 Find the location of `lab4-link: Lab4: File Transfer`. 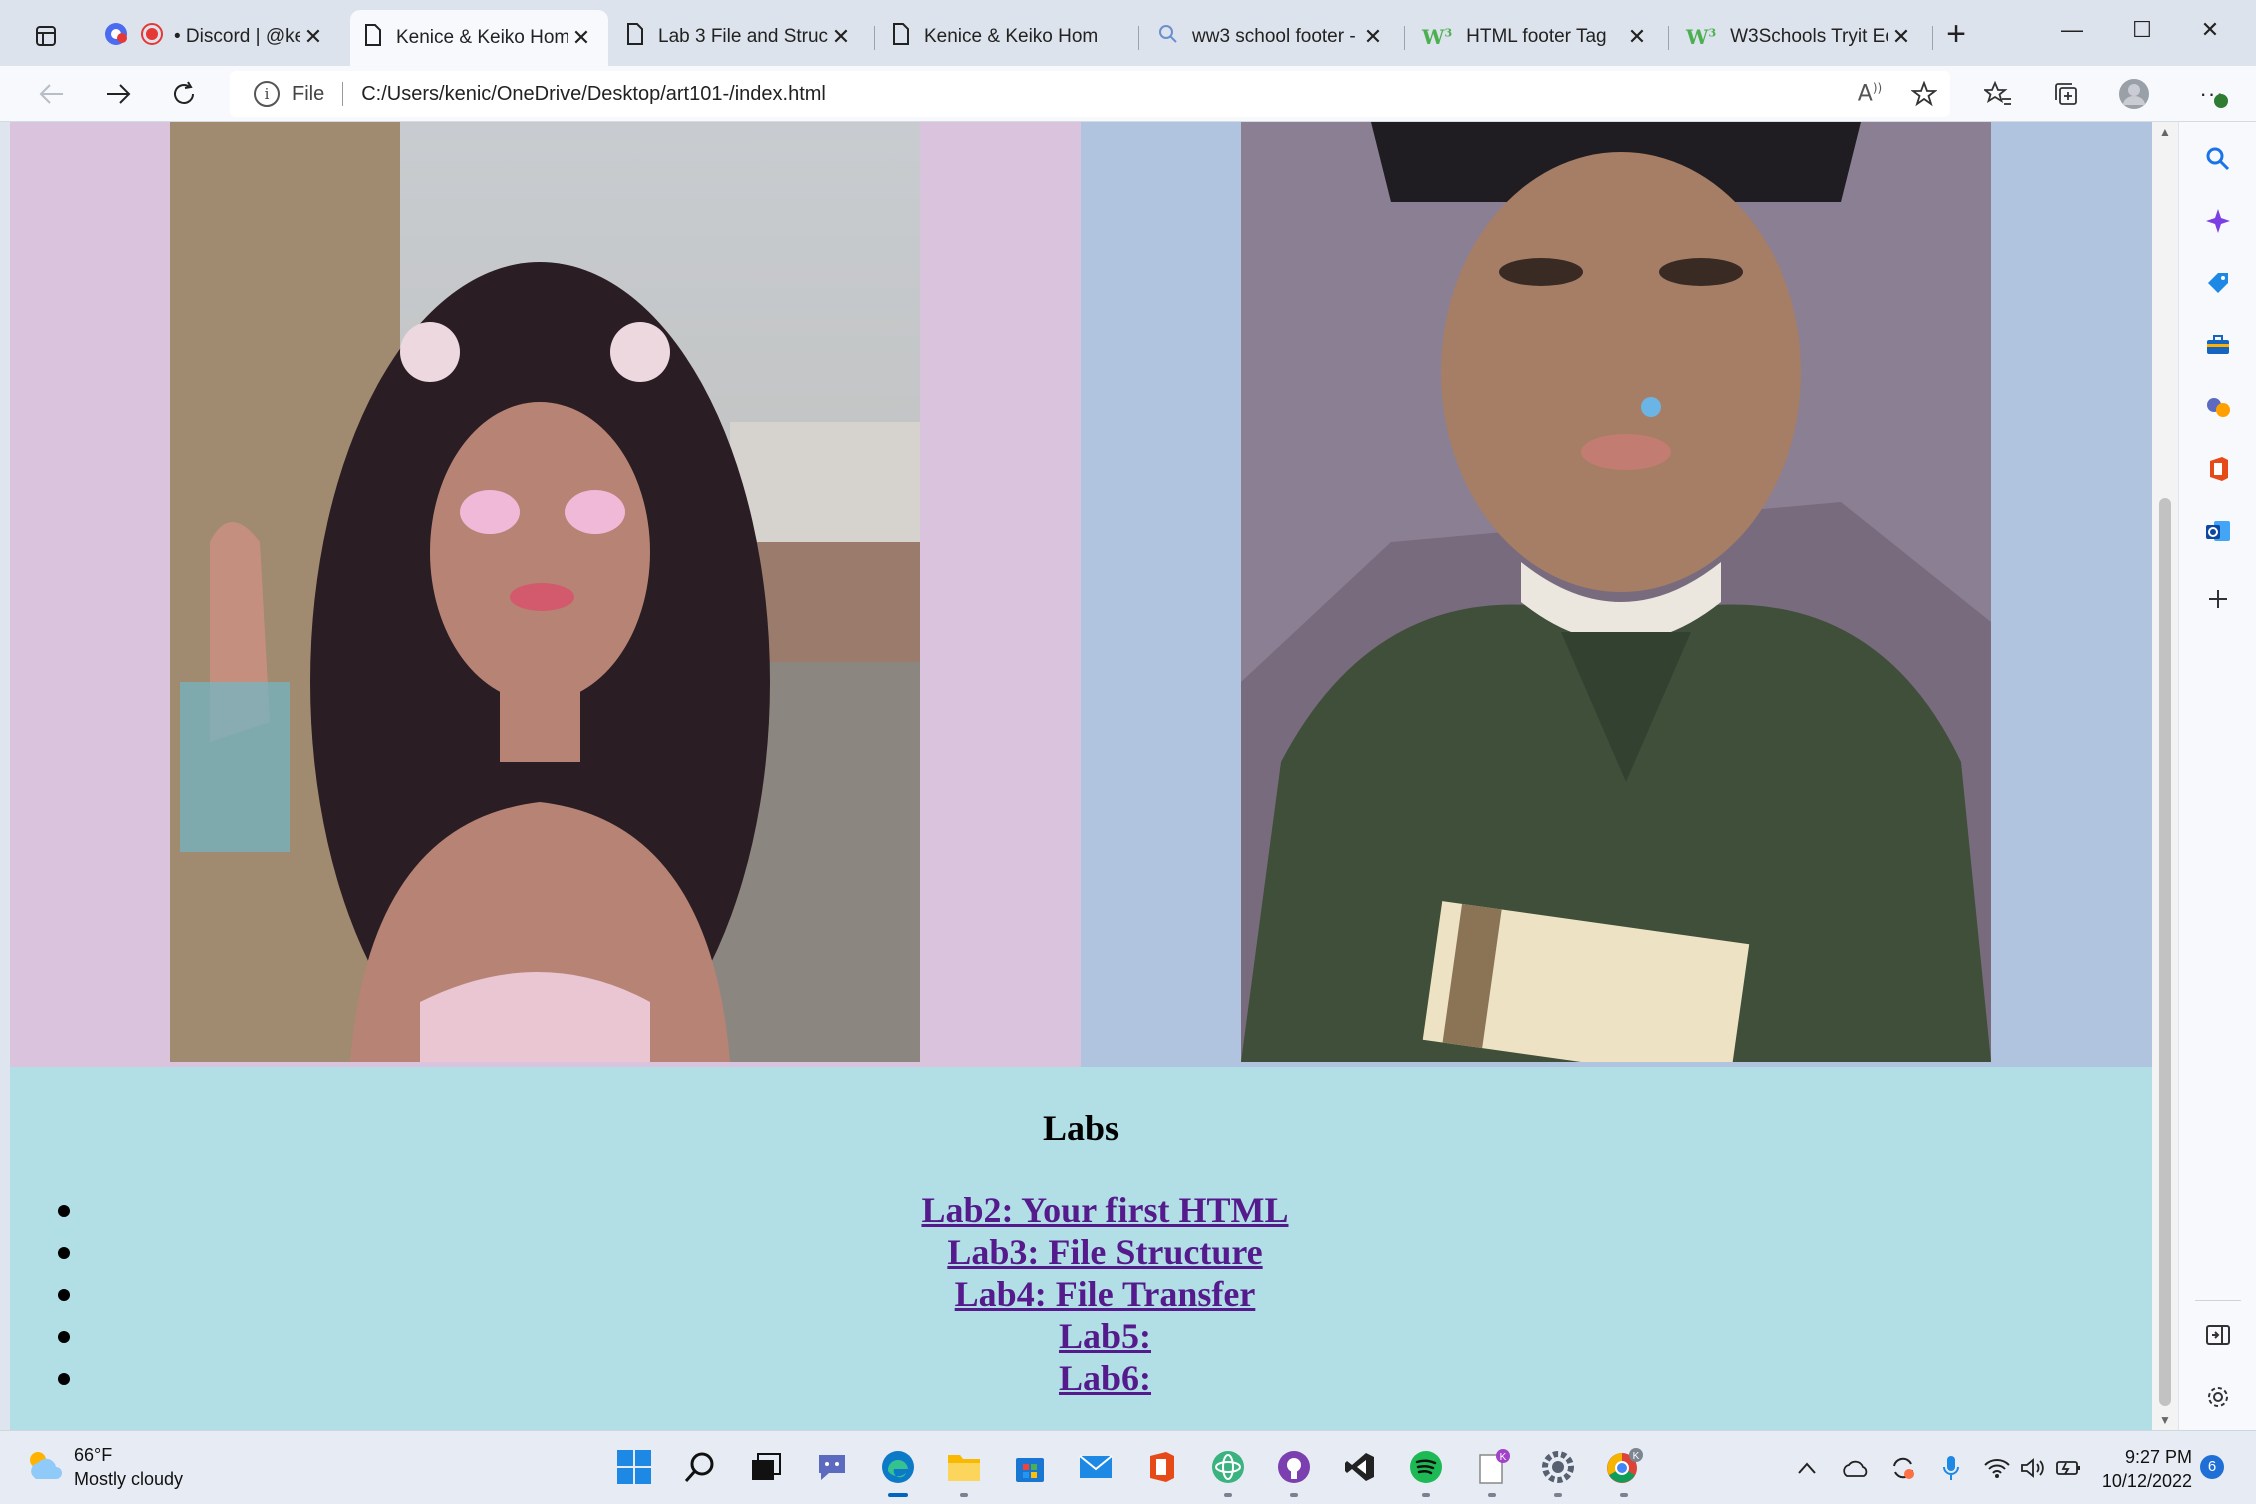

lab4-link: Lab4: File Transfer is located at coordinates (1105, 1294).